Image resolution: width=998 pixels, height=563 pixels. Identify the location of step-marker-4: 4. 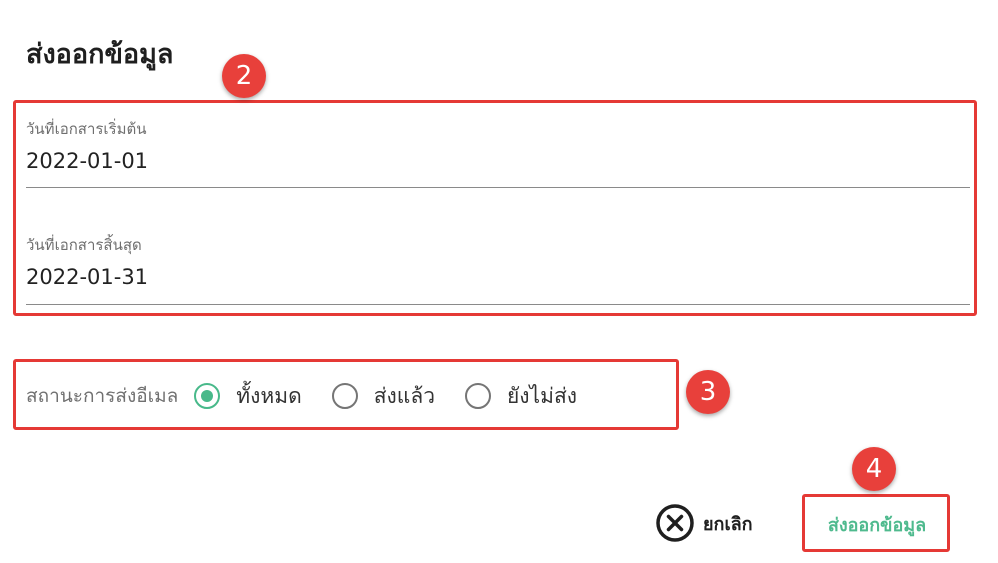
(874, 469).